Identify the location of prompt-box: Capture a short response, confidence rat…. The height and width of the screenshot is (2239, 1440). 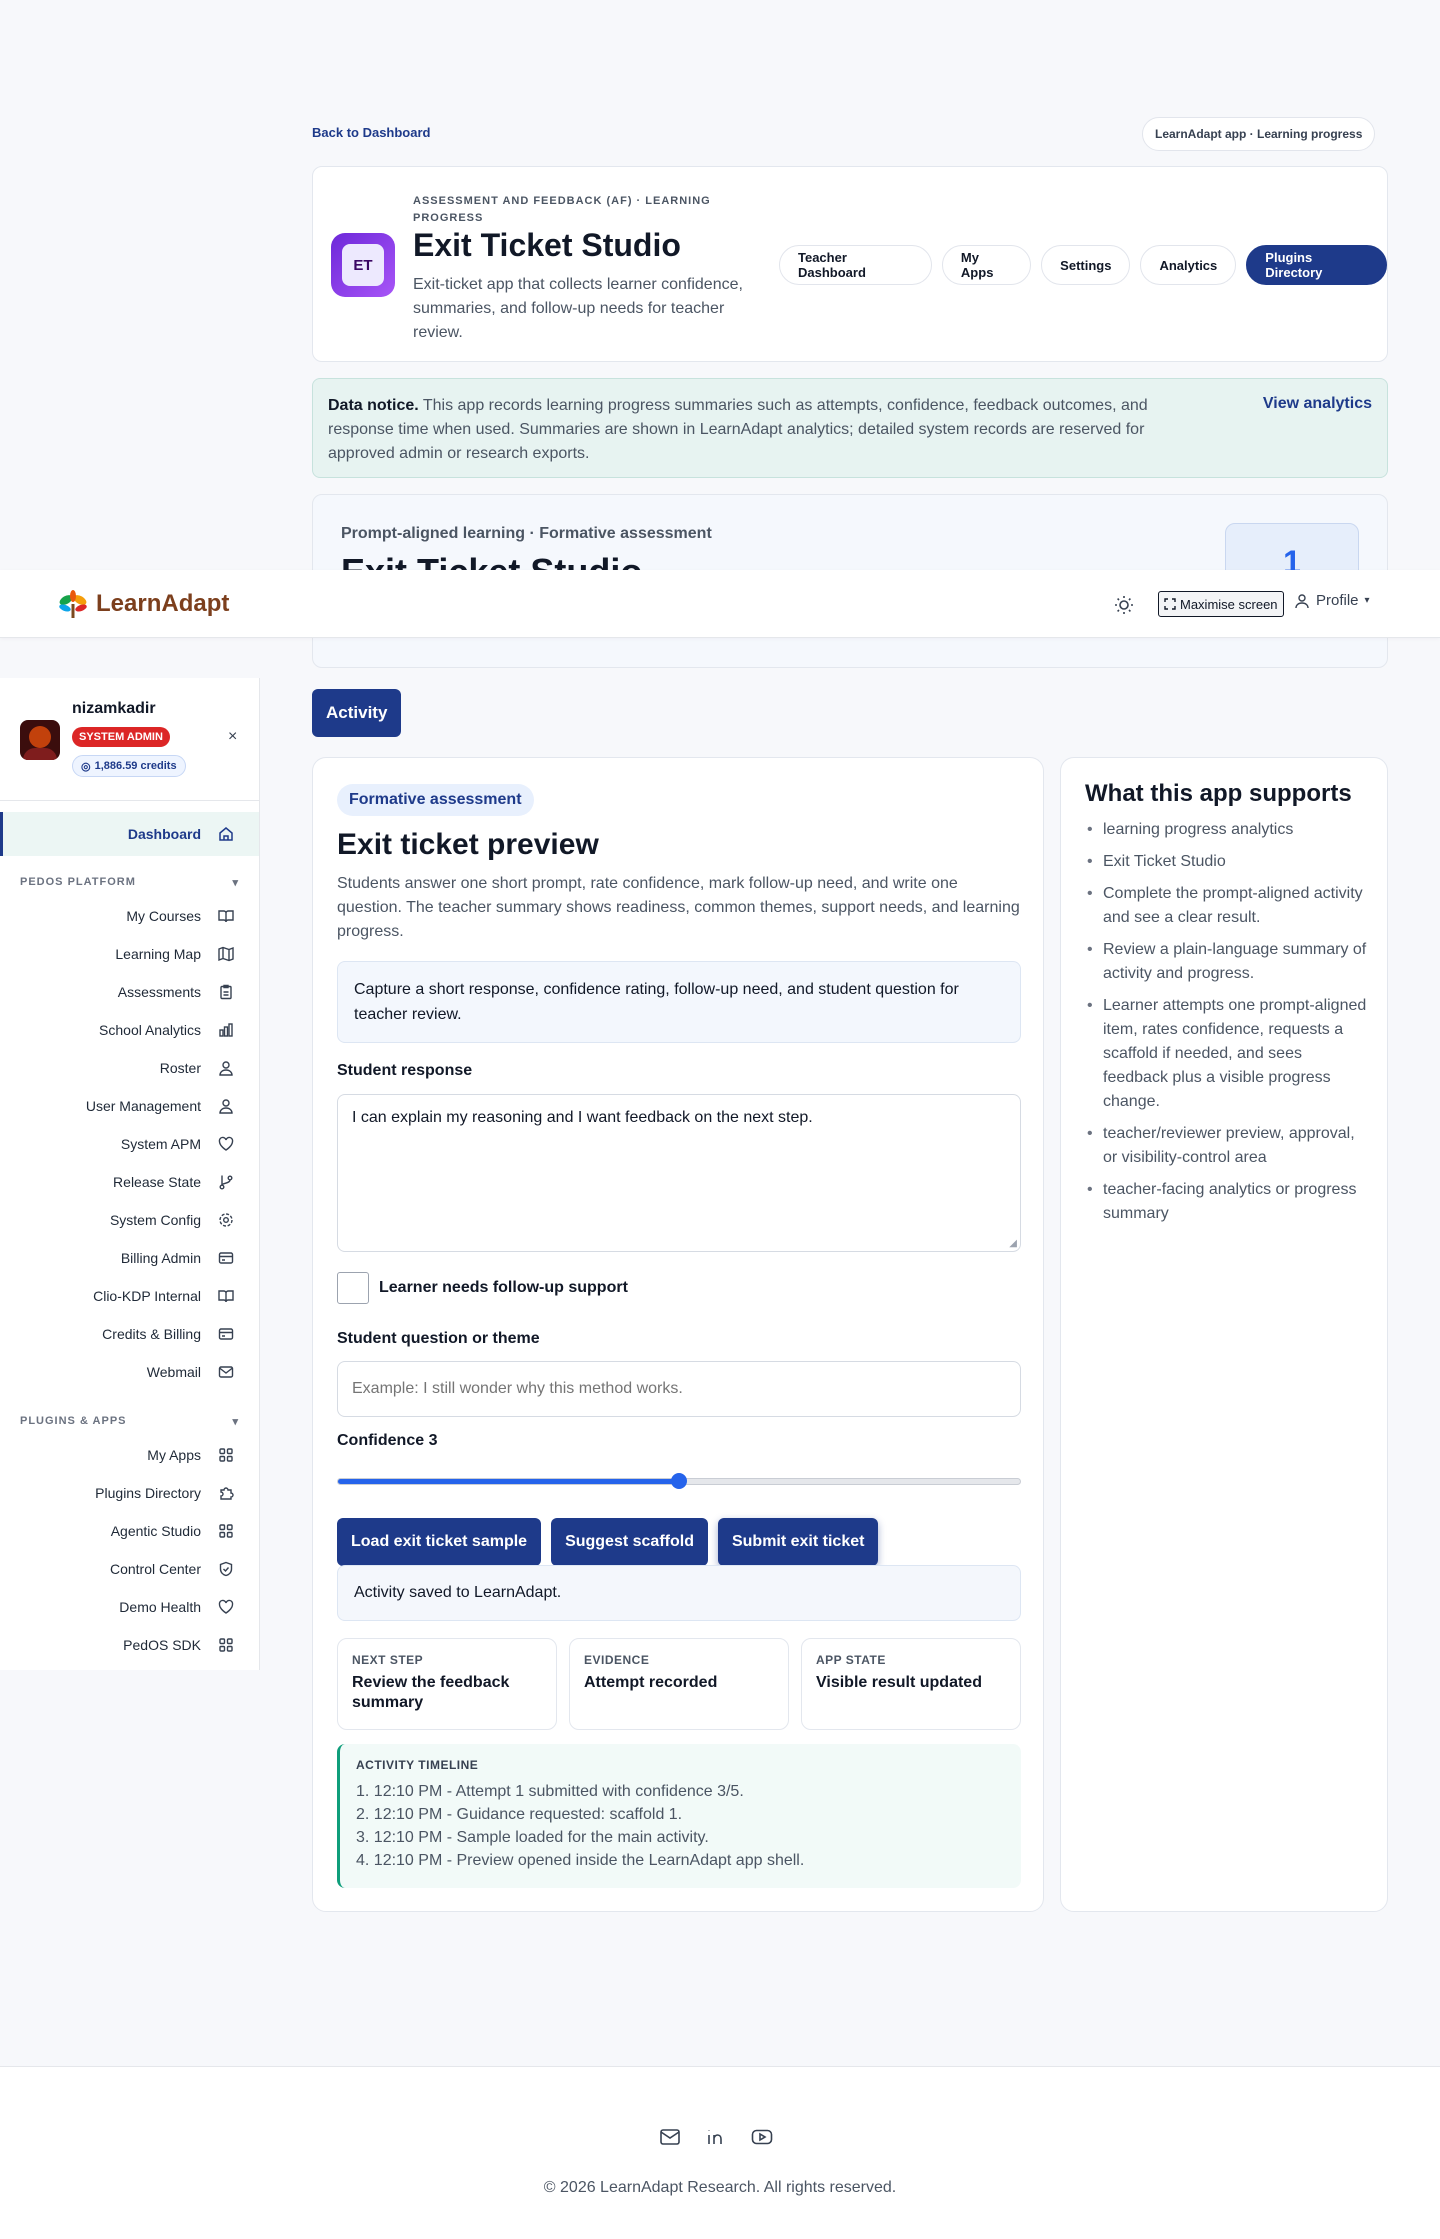
(679, 1002).